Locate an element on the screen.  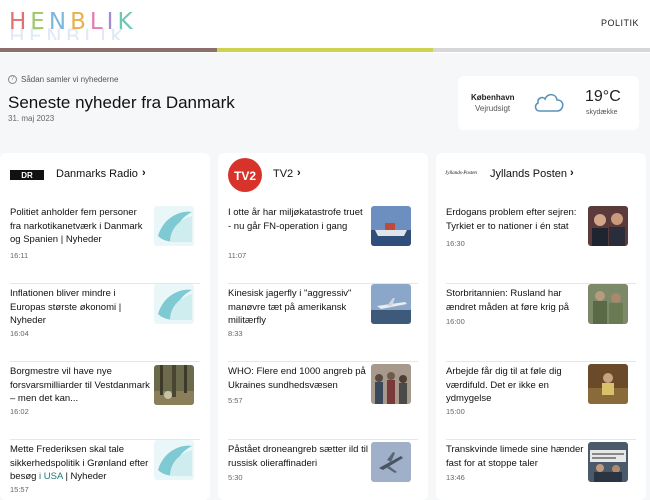
source-header-jp: Jyllands-Posten Jyllands Posten › is located at coordinates (541, 175).